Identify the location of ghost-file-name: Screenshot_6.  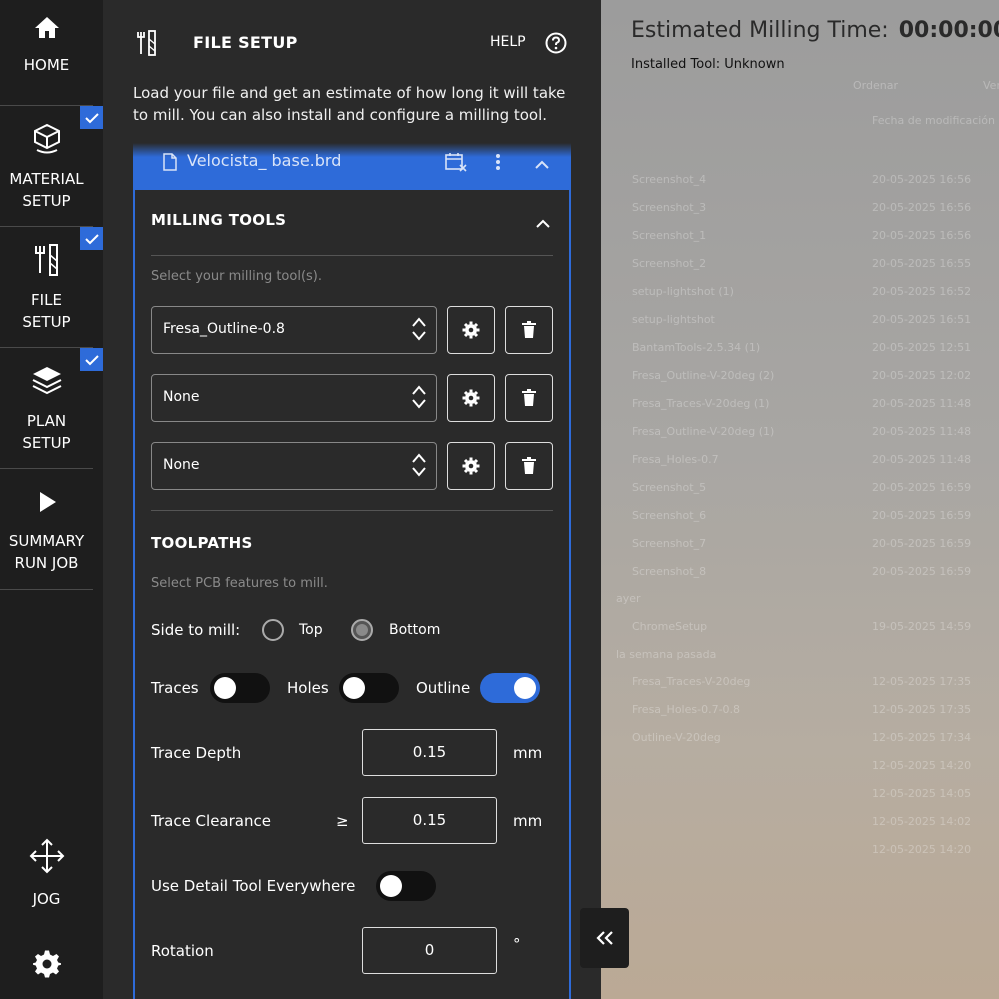
(669, 515).